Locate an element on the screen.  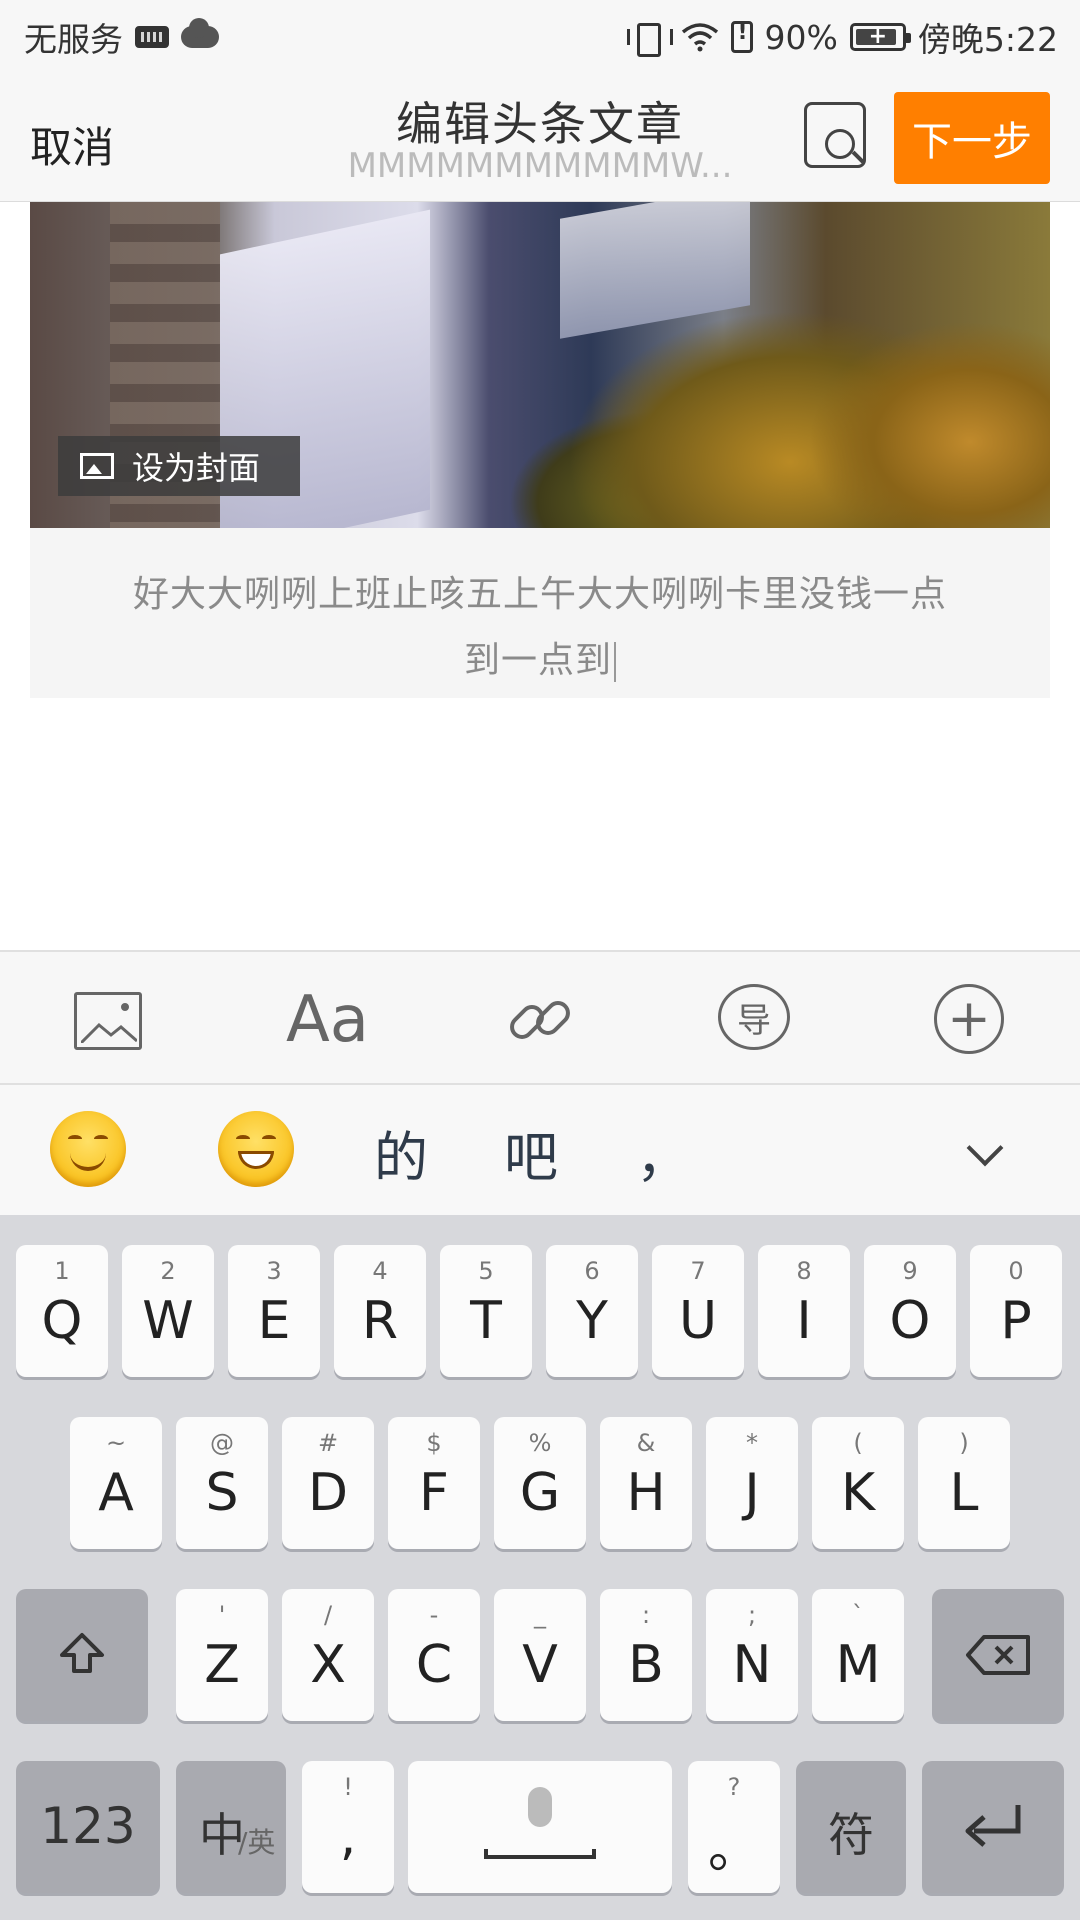
next-step-button: 下一步 is located at coordinates (972, 138).